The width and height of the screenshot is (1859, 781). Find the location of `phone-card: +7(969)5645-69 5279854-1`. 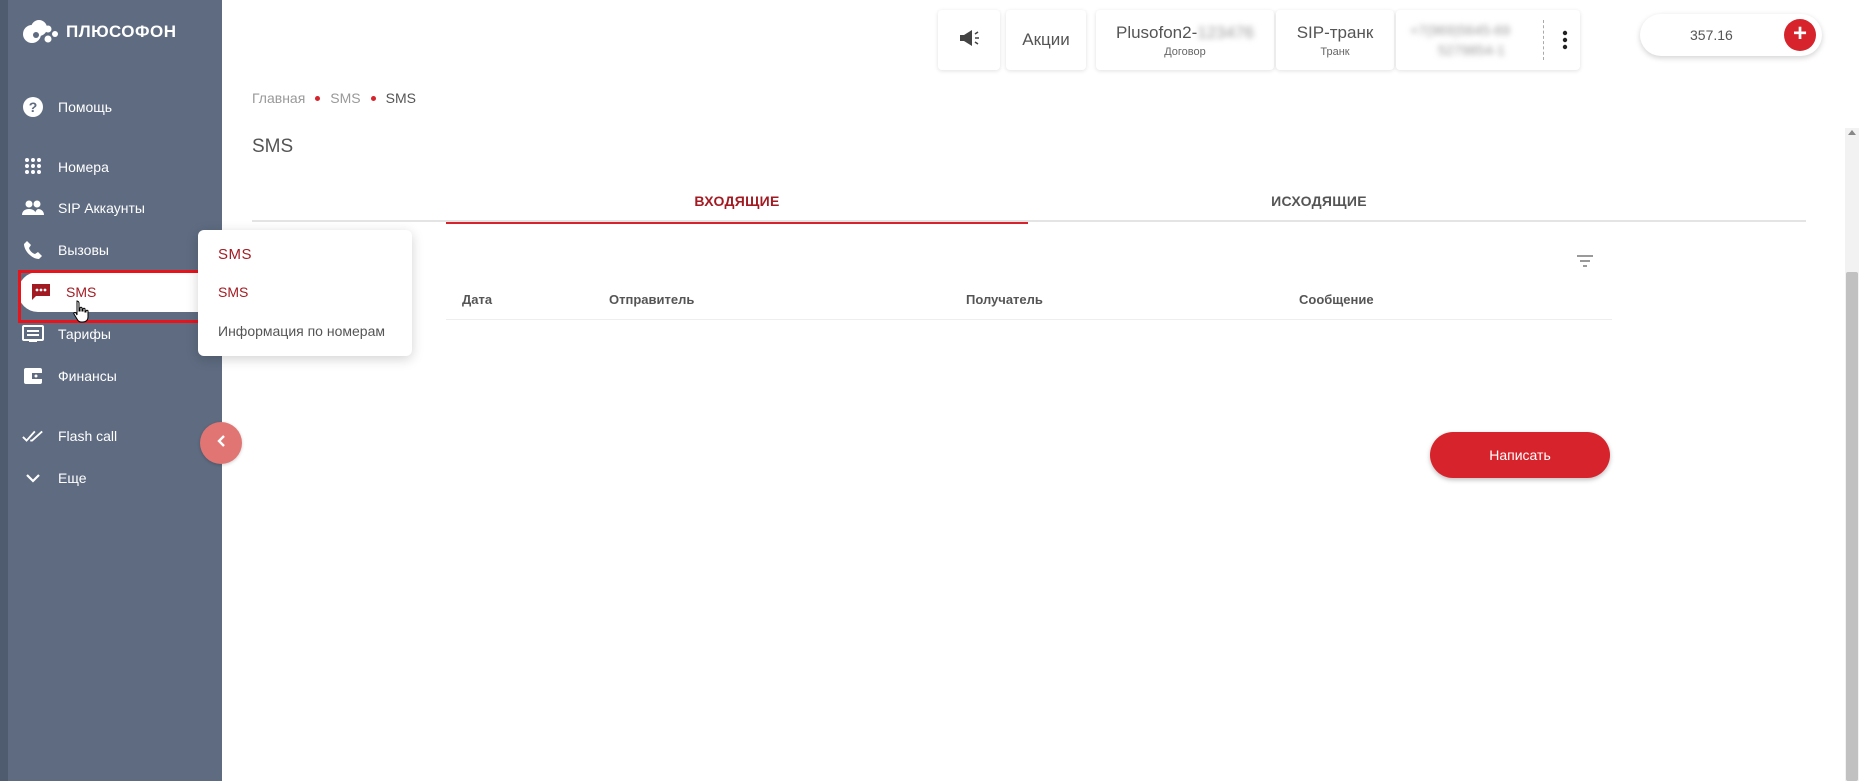

phone-card: +7(969)5645-69 5279854-1 is located at coordinates (1488, 40).